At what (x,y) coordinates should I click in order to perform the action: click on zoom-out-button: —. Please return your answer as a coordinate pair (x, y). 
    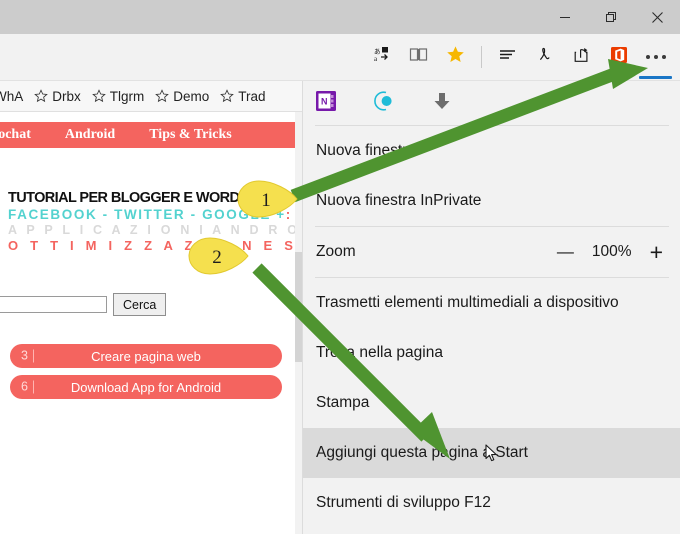
    Looking at the image, I should click on (565, 252).